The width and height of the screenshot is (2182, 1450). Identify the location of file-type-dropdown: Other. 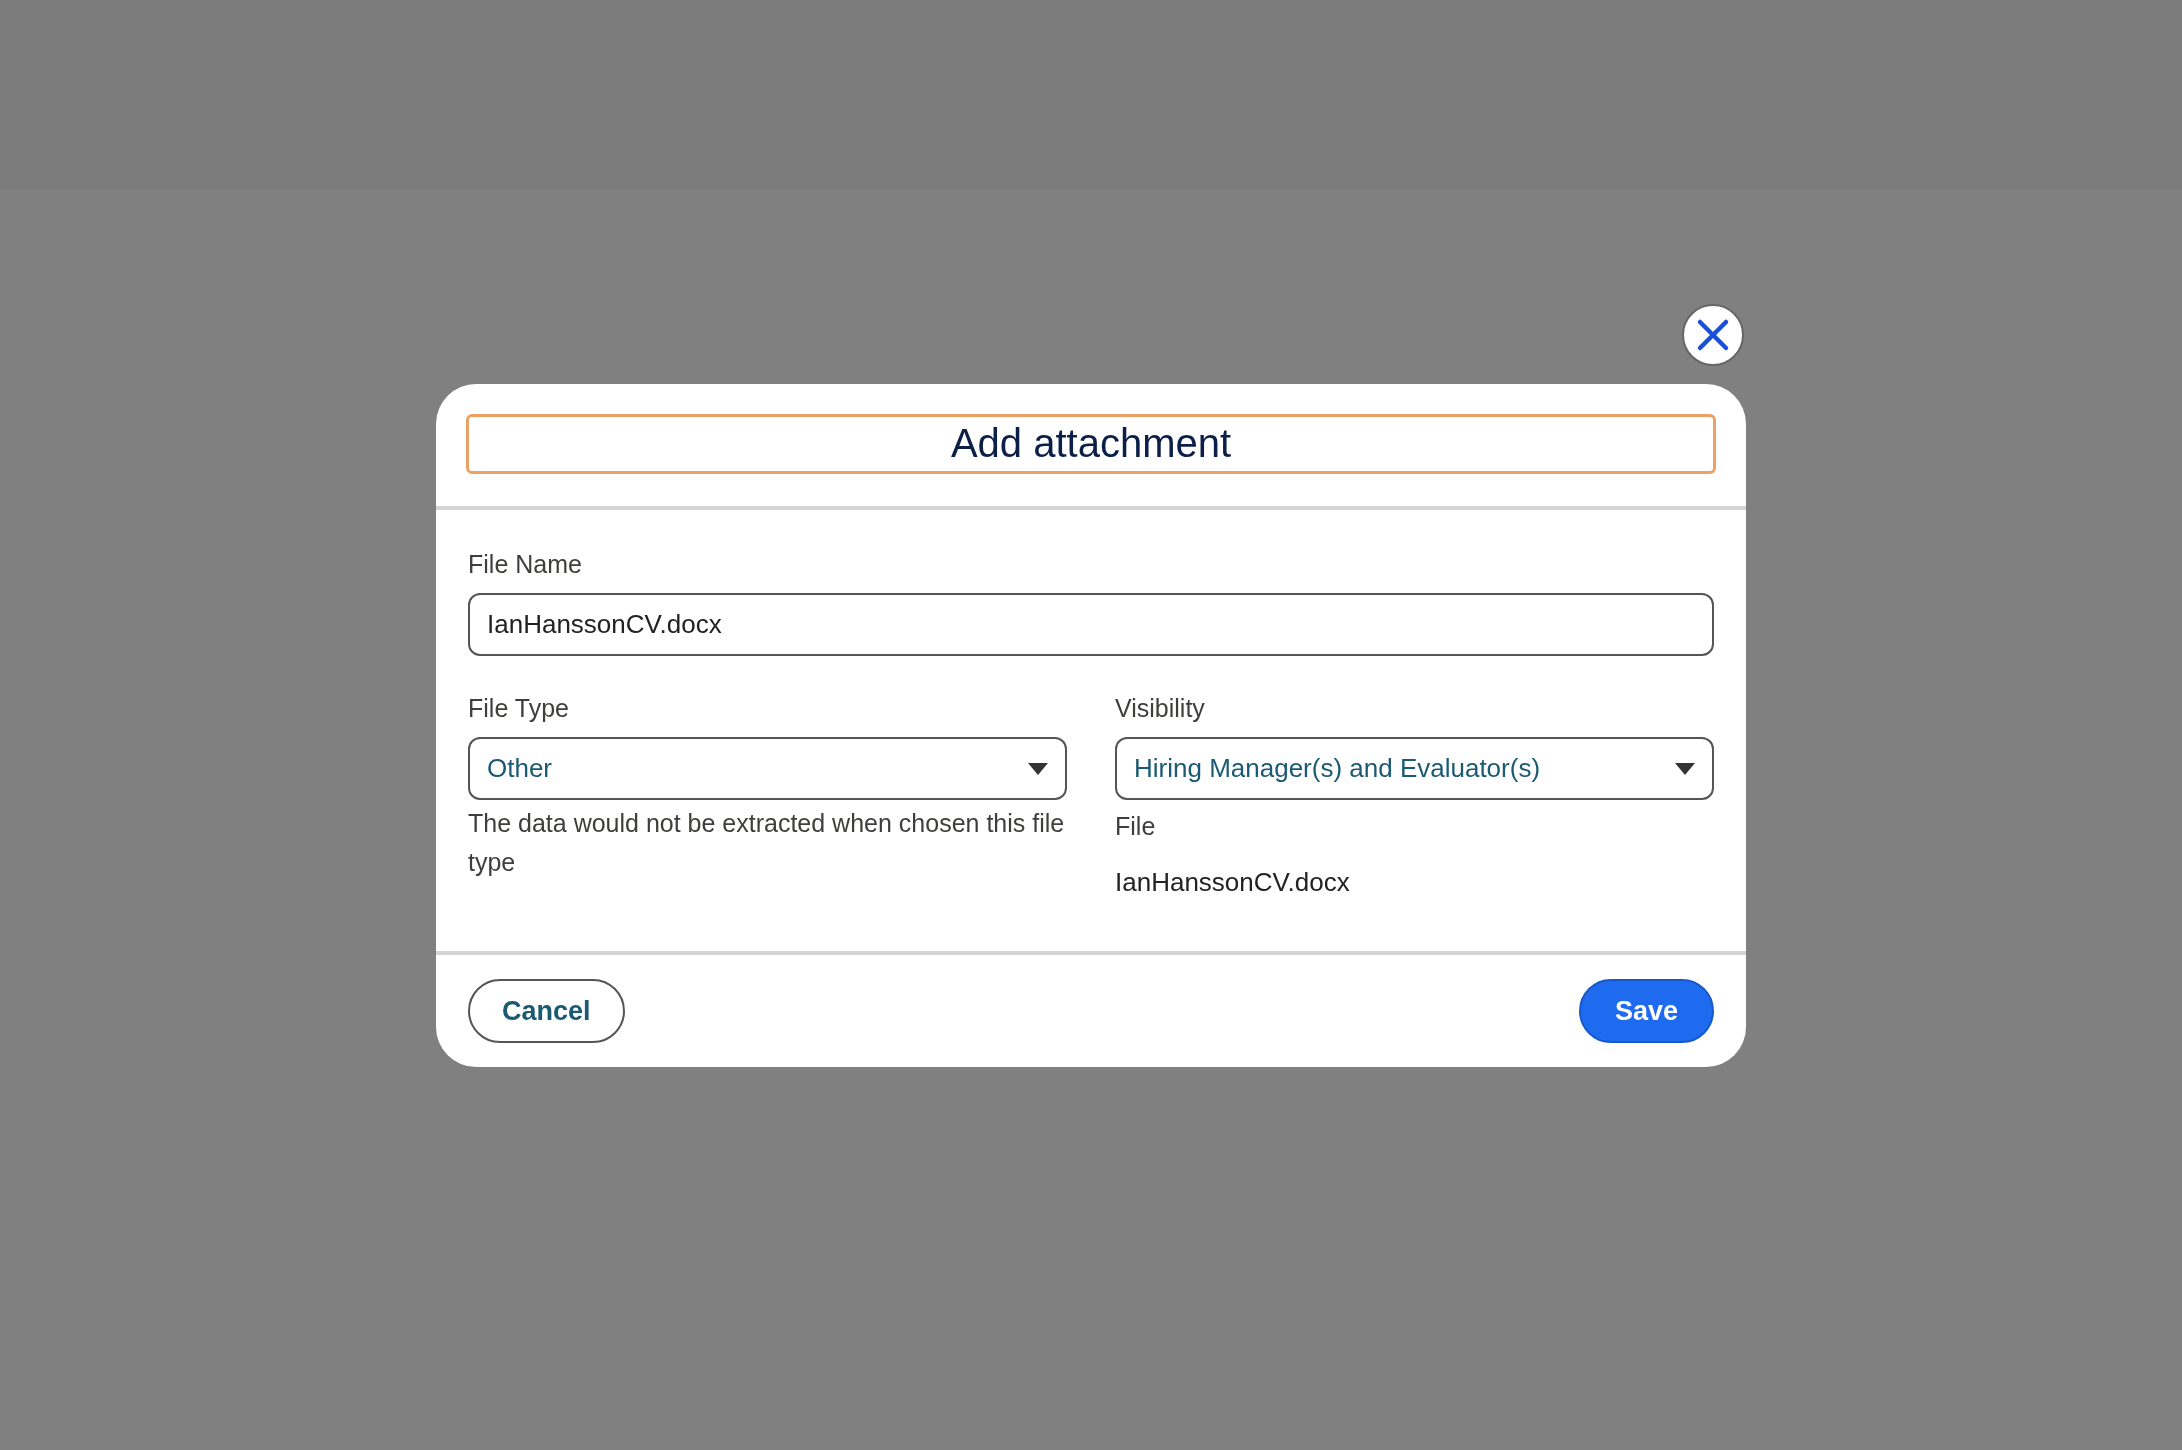
(767, 768).